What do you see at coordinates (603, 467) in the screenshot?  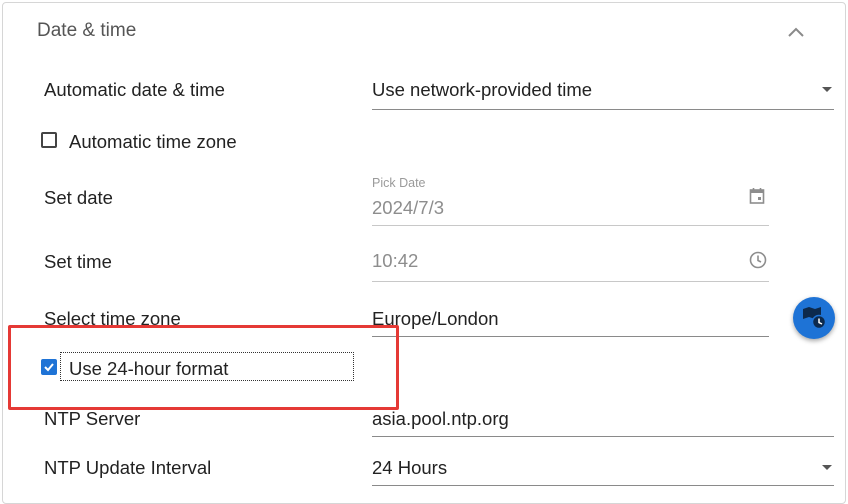 I see `ntp-interval-select: 24 Hours` at bounding box center [603, 467].